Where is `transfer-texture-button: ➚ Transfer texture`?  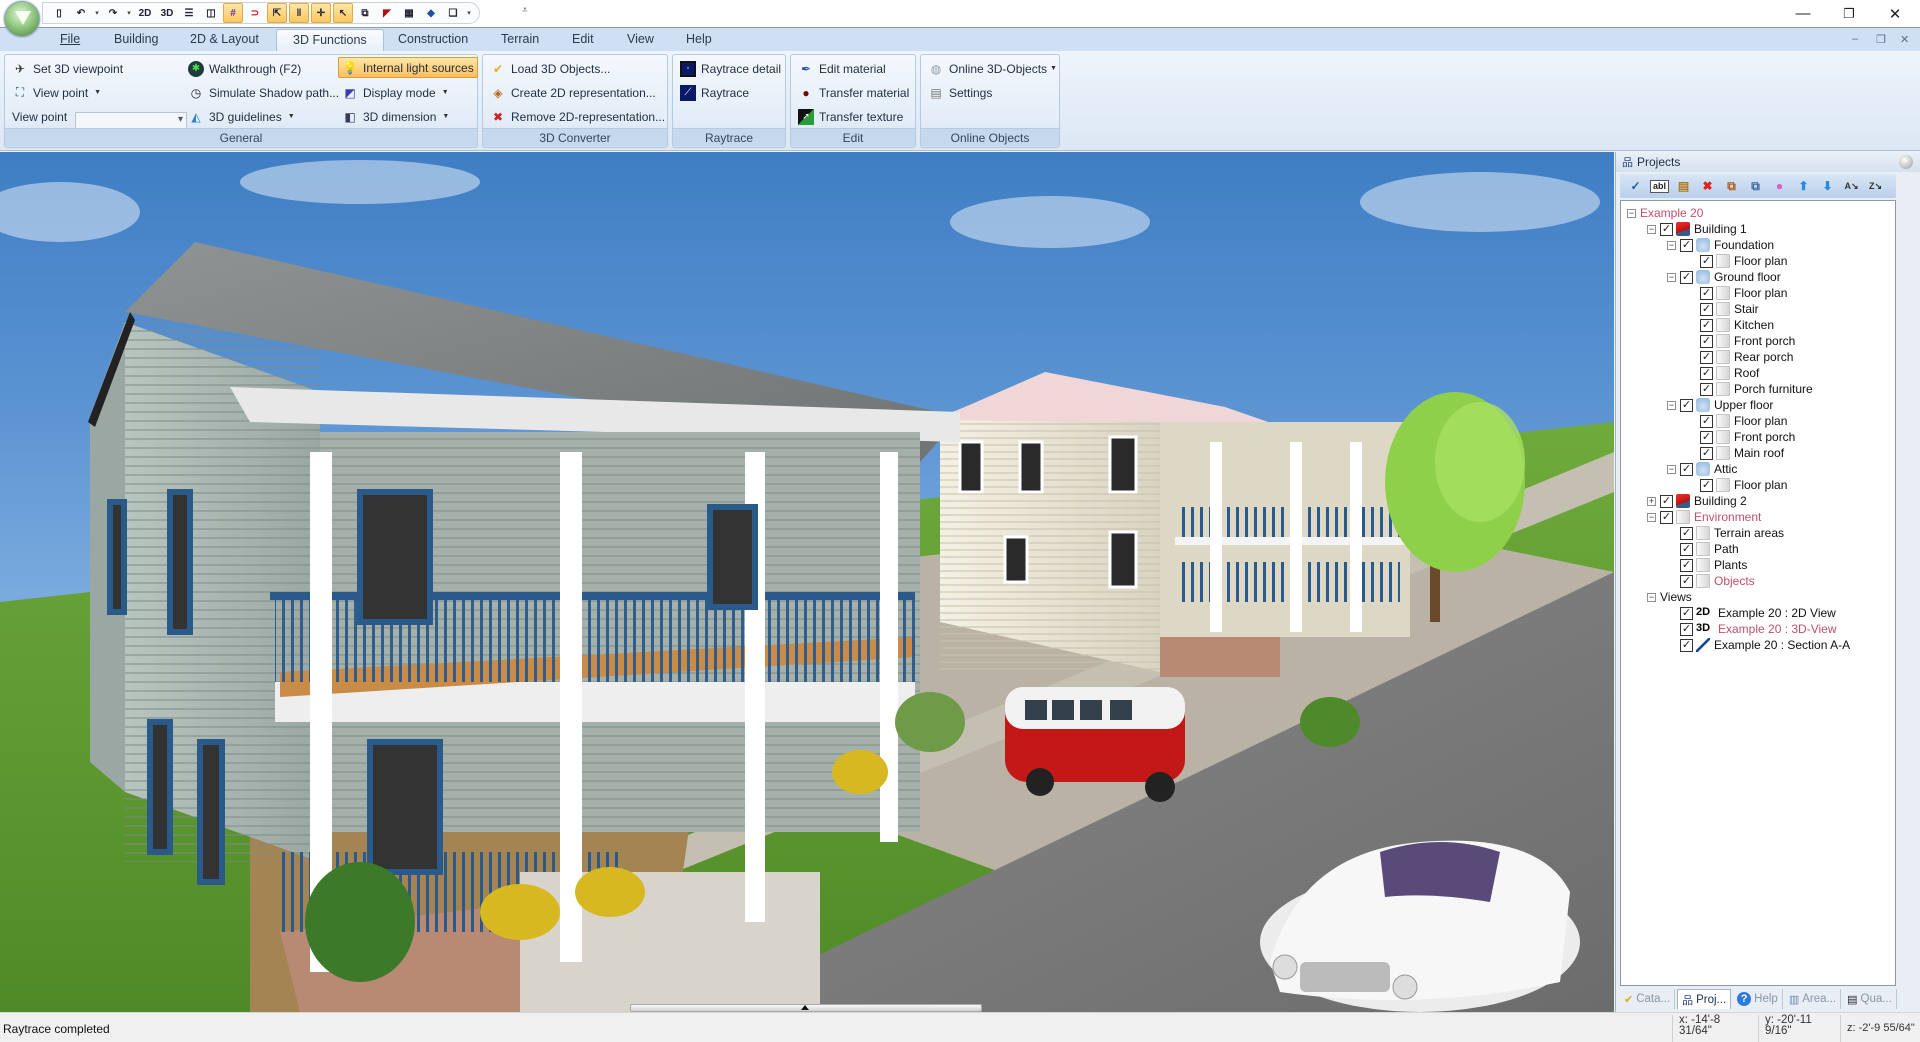
transfer-texture-button: ➚ Transfer texture is located at coordinates (850, 116).